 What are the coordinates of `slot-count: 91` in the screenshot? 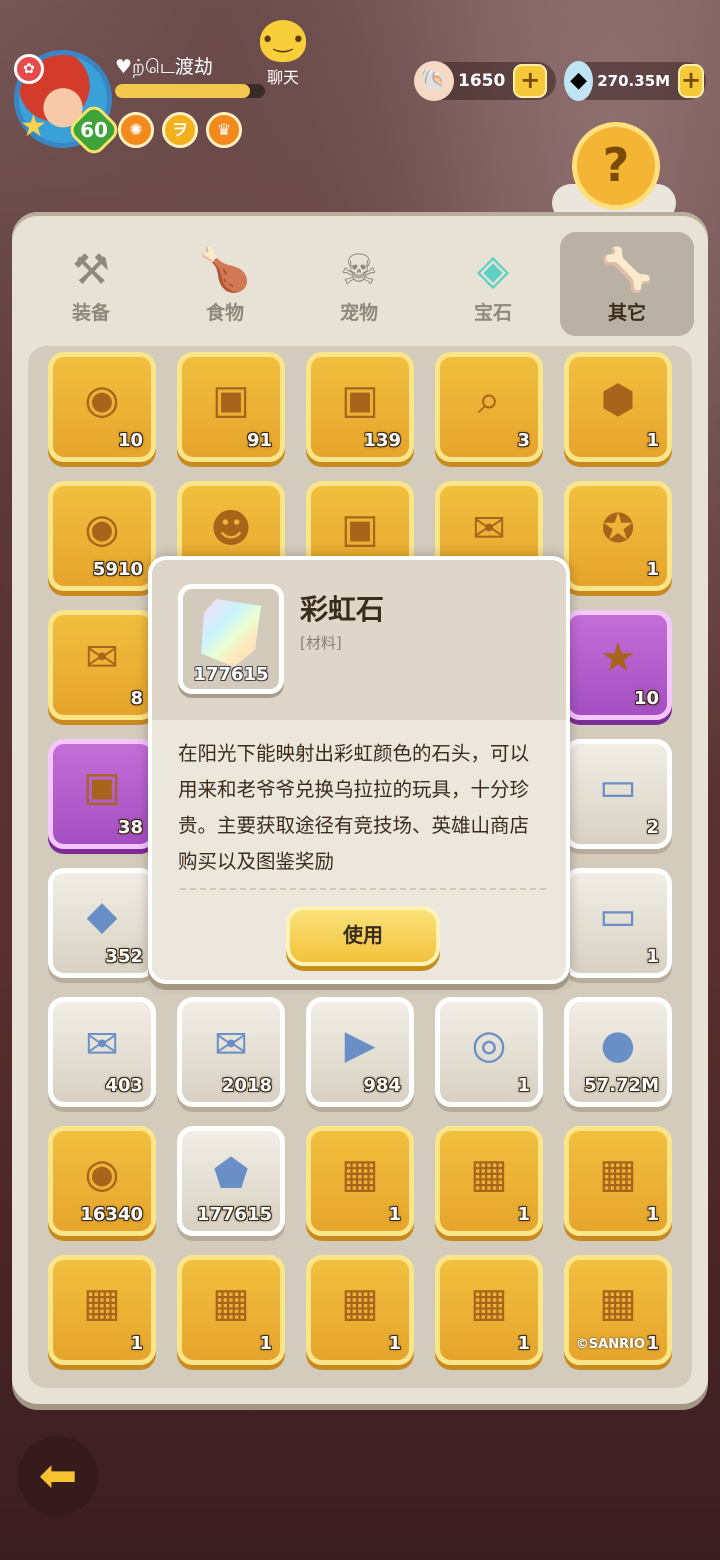 It's located at (259, 440).